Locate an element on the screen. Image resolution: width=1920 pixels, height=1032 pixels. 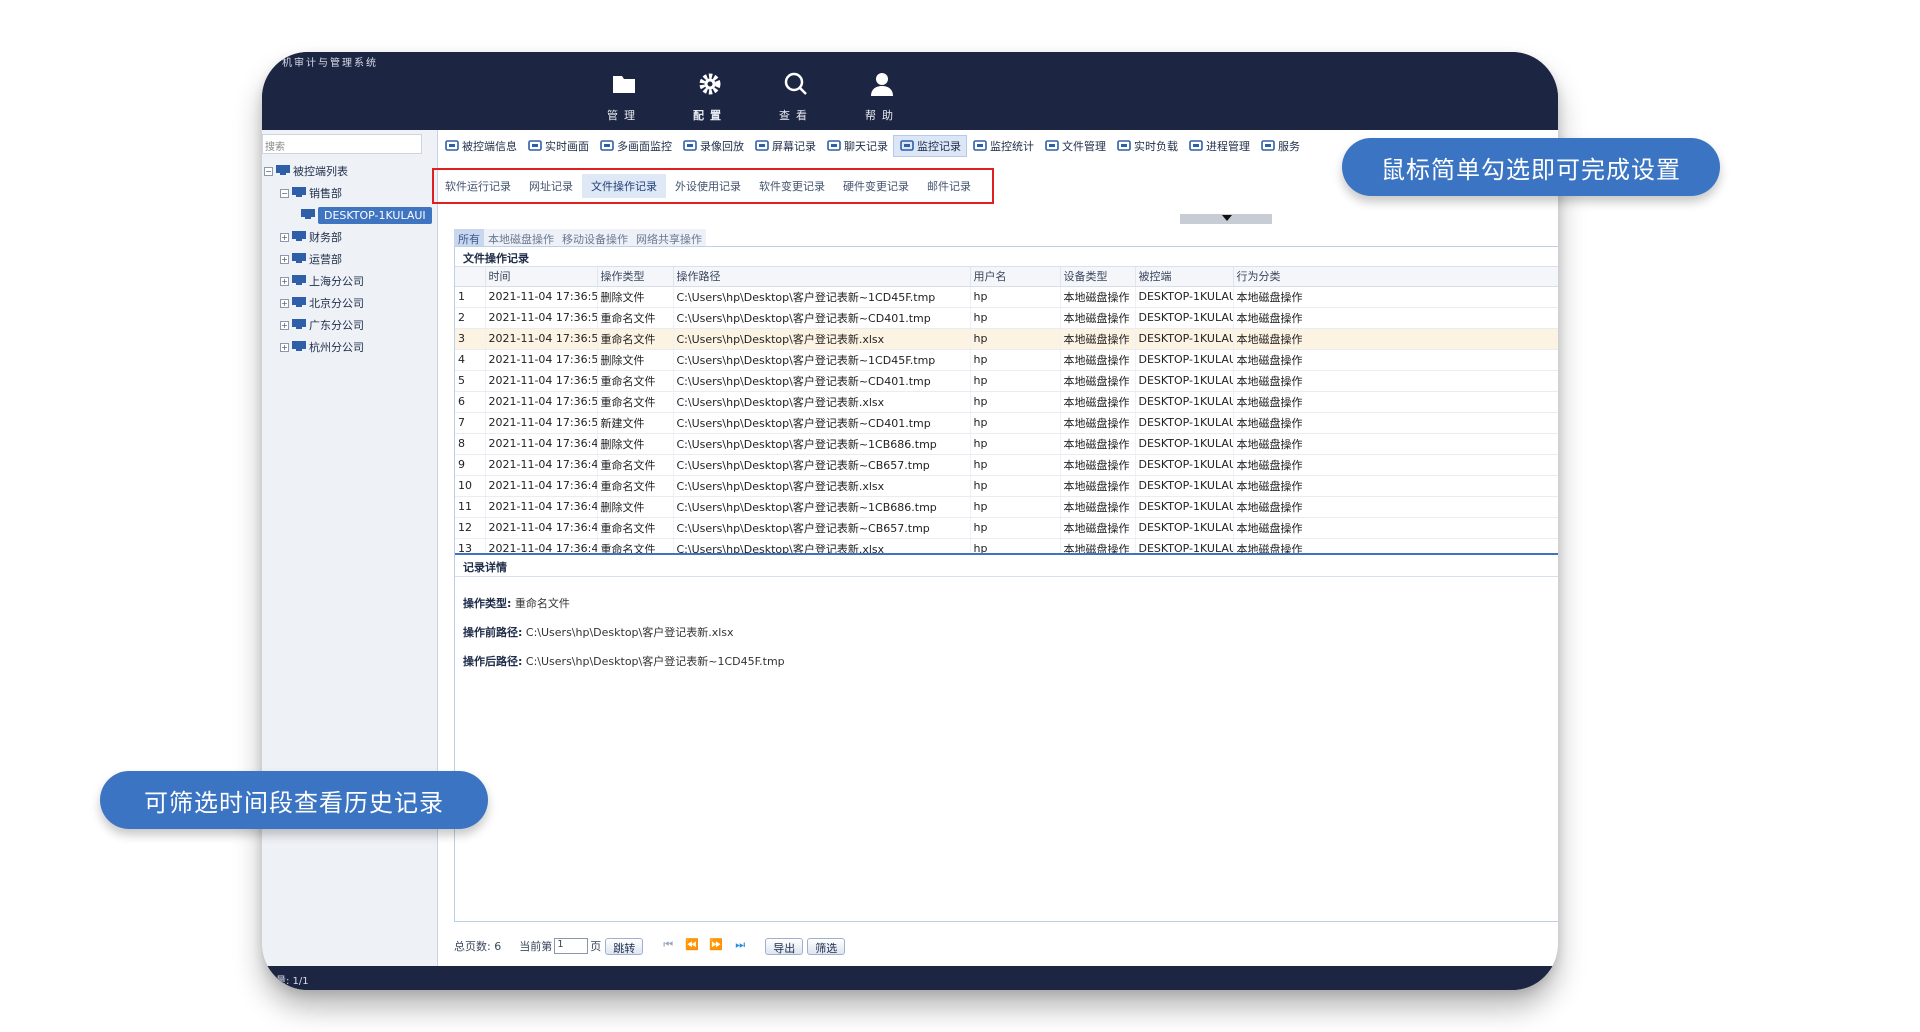
column-header is located at coordinates (470, 277).